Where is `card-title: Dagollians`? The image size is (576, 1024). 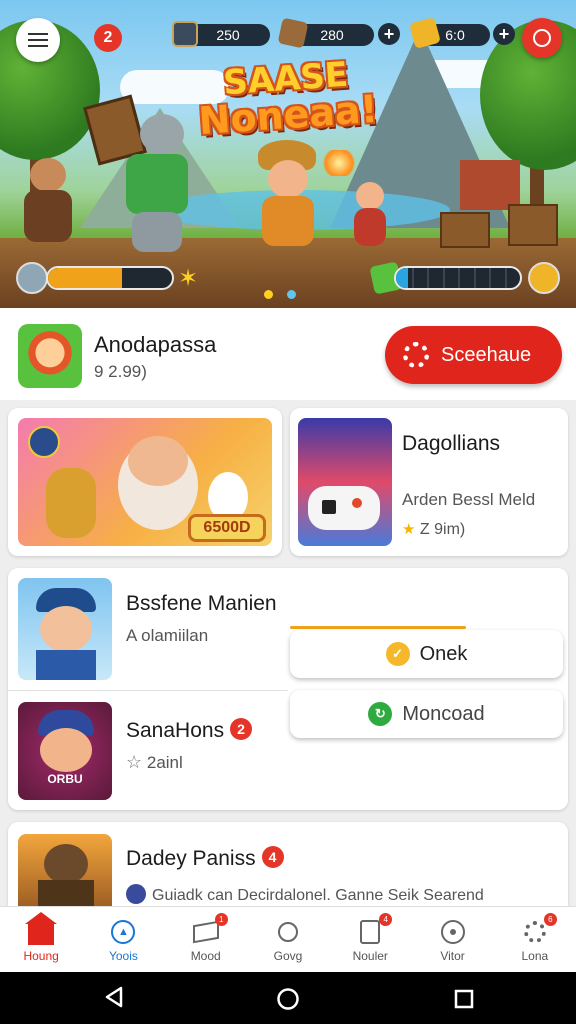
card-title: Dagollians is located at coordinates (451, 443).